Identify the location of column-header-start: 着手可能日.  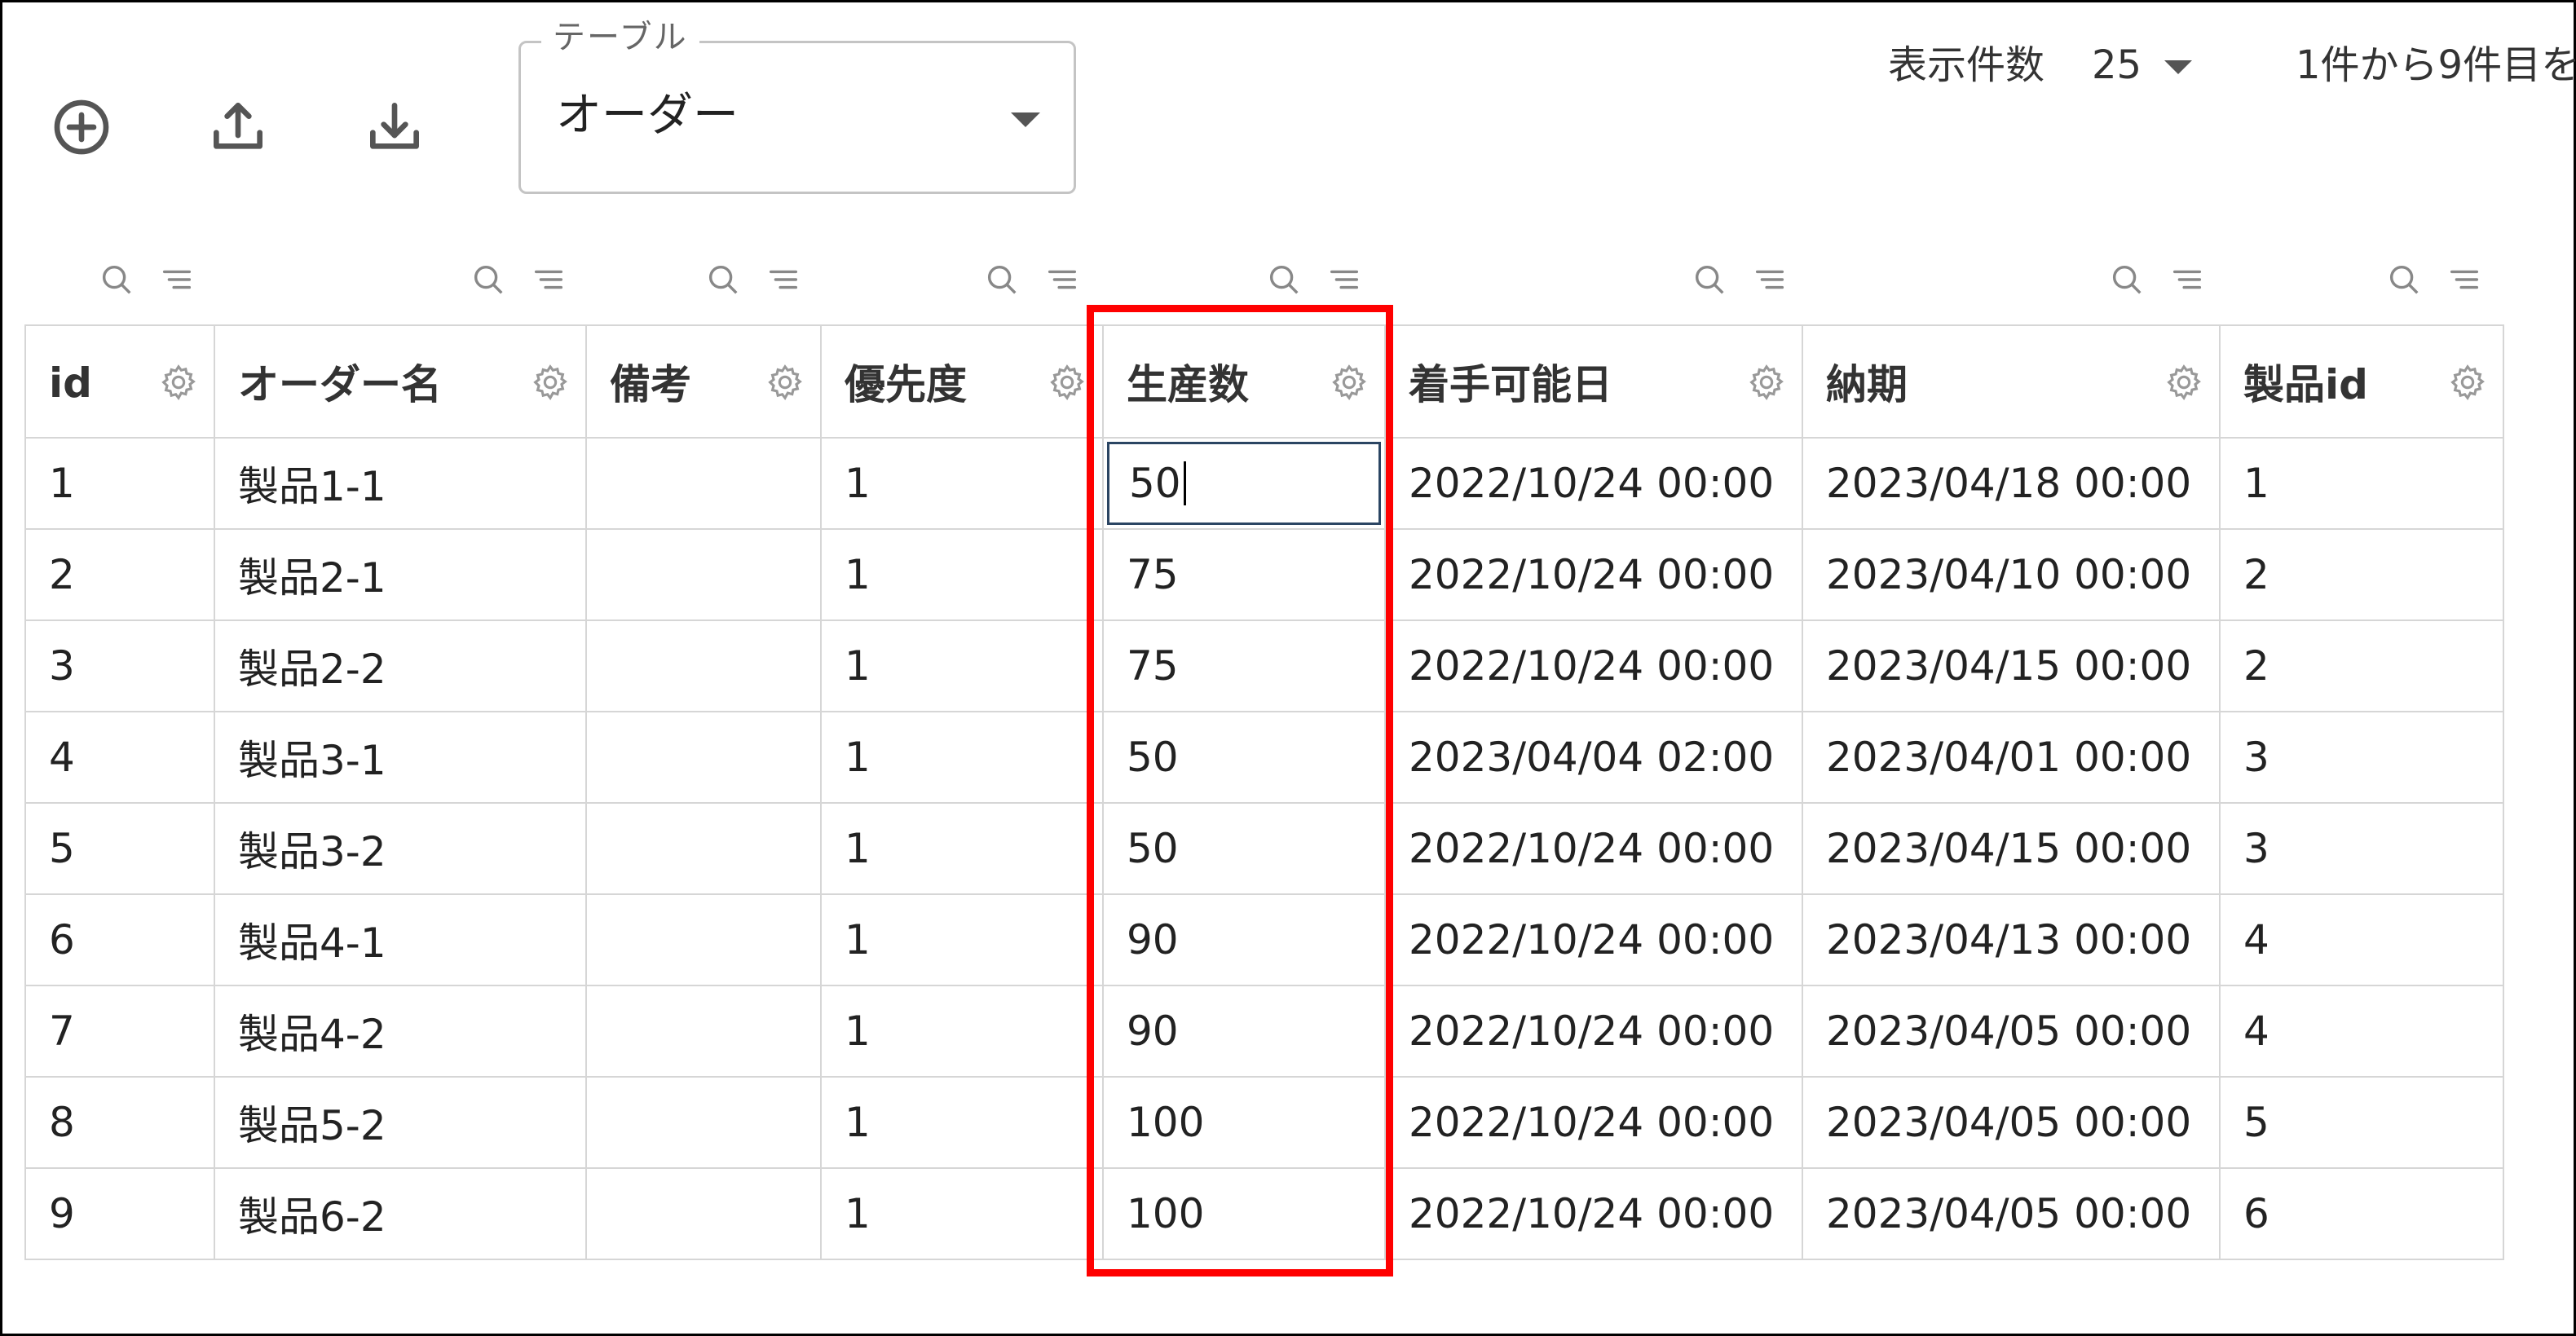
(1593, 381).